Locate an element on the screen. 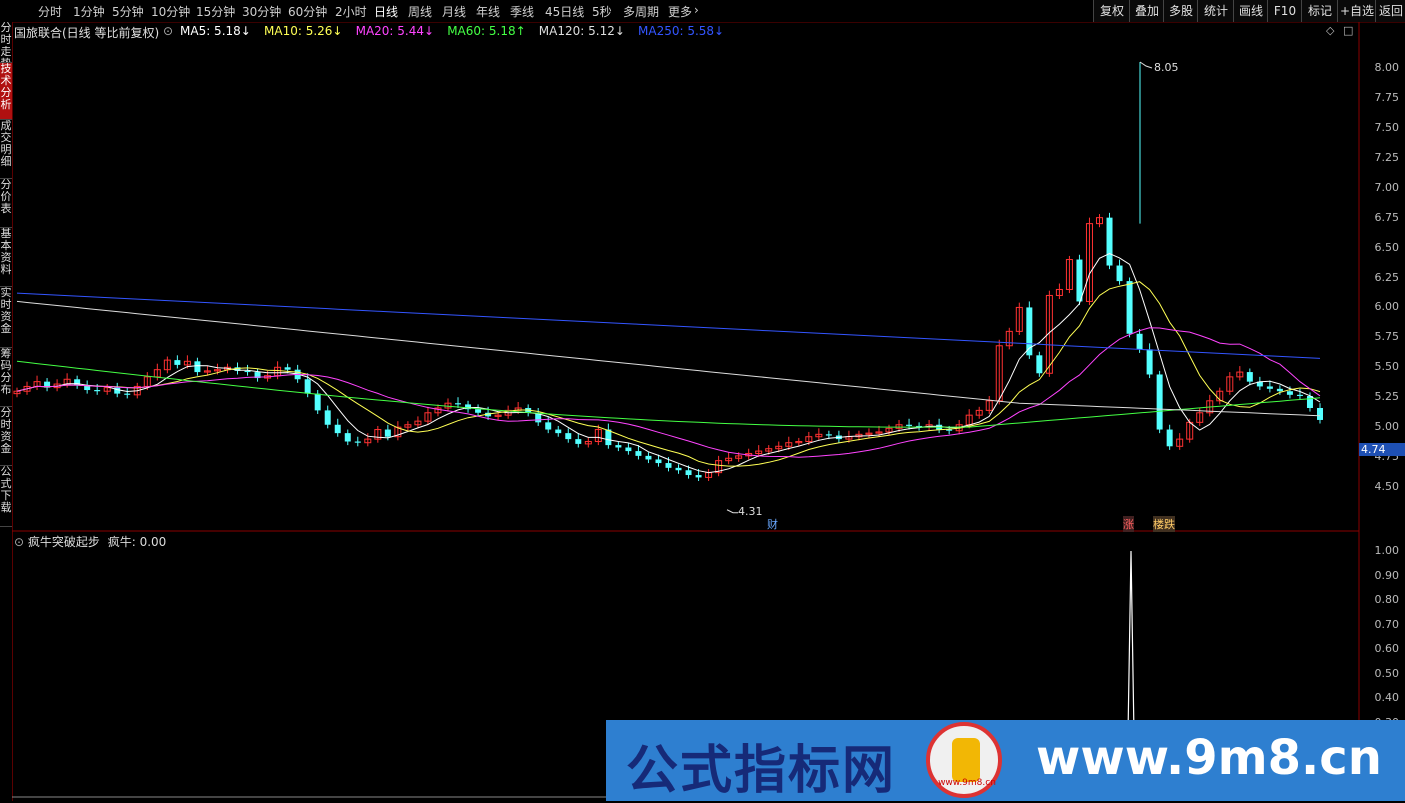 This screenshot has width=1405, height=803. indicator-tick: 0.90 is located at coordinates (1387, 575).